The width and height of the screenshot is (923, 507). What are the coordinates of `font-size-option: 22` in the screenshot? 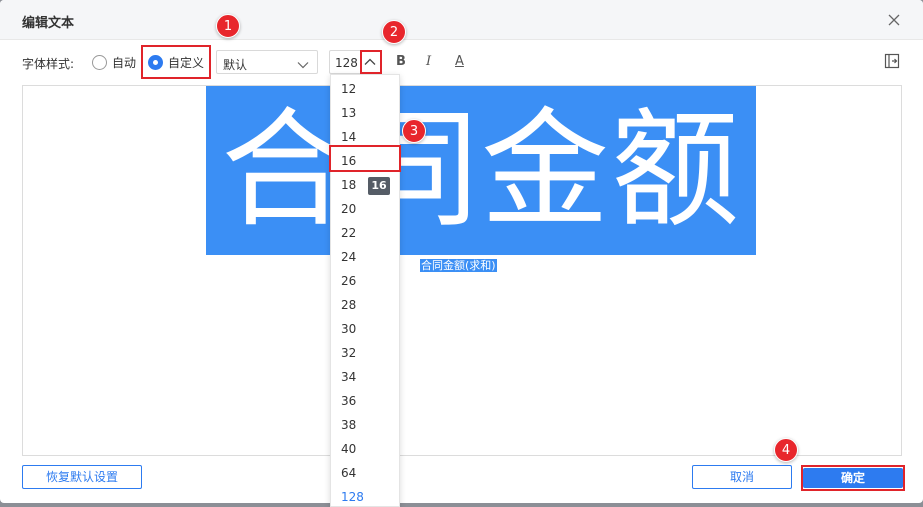 It's located at (365, 233).